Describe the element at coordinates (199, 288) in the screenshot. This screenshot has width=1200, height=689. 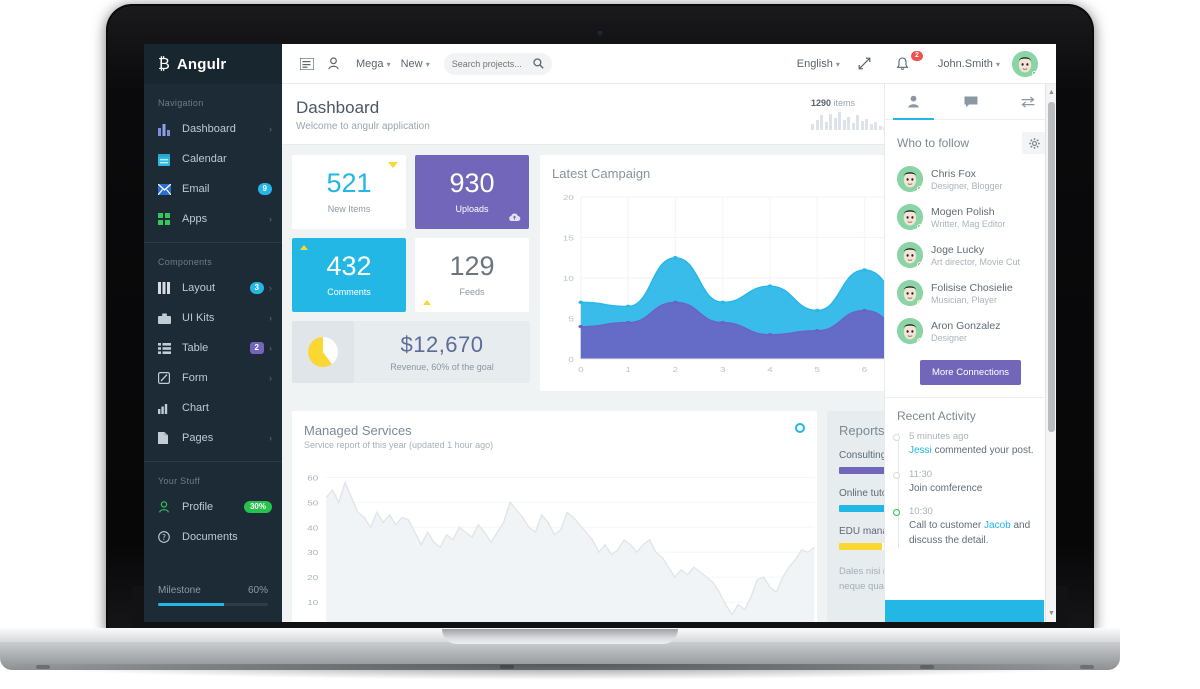
I see `sidebar-item-label: Layout` at that location.